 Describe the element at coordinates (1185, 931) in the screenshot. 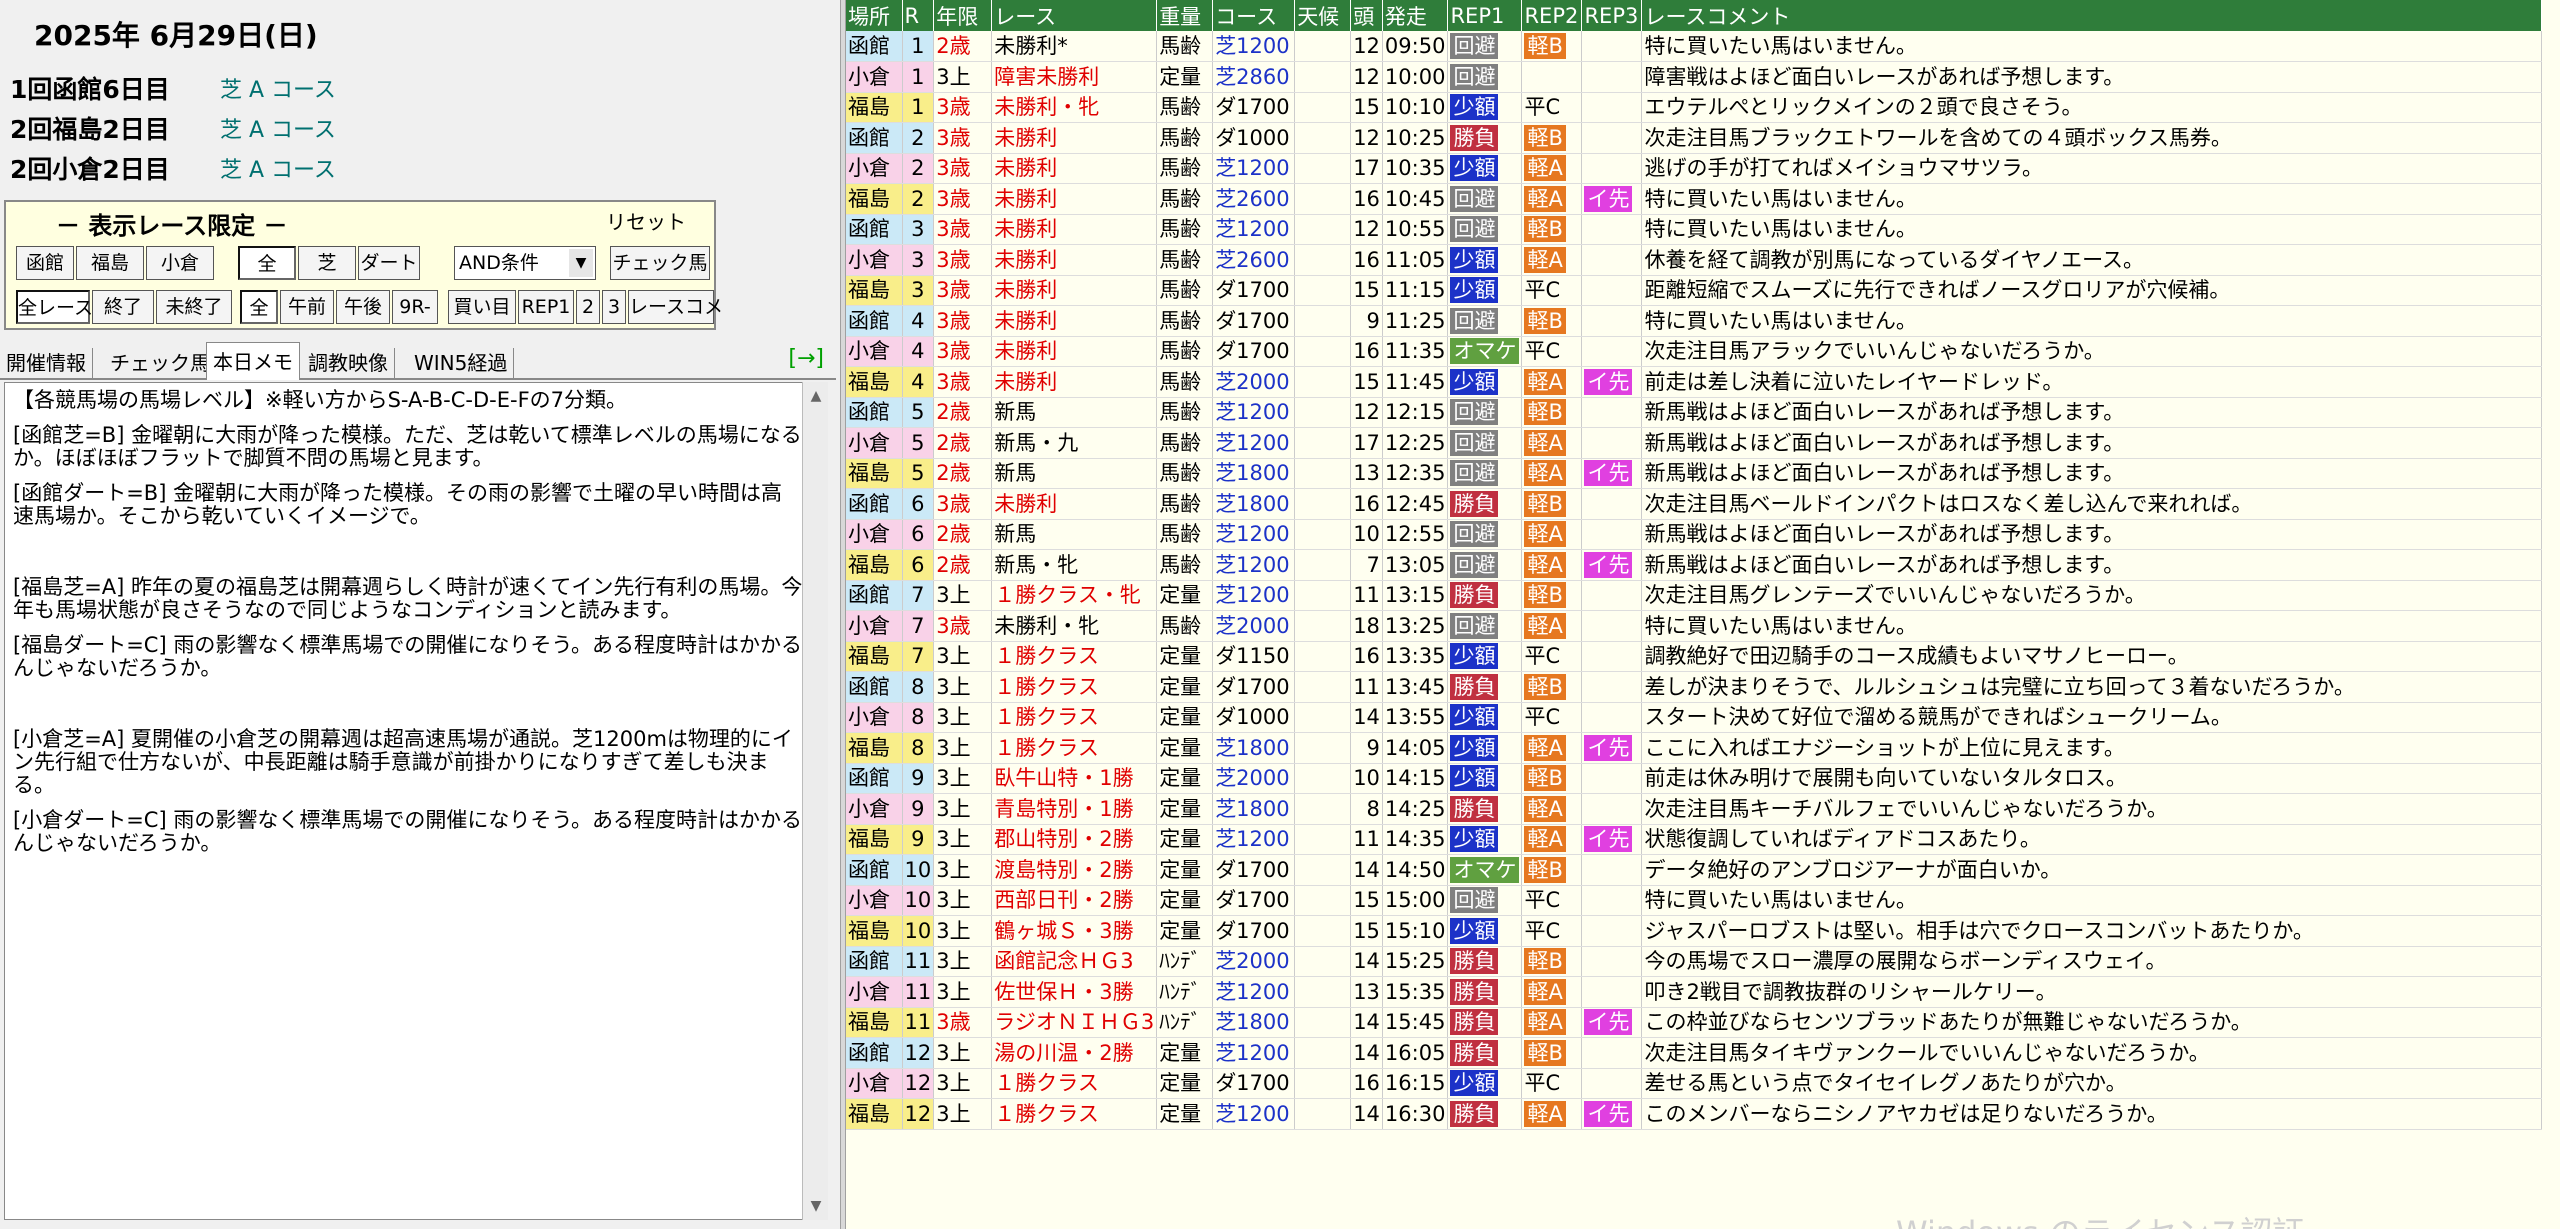

I see `cell-weight: 定量` at that location.